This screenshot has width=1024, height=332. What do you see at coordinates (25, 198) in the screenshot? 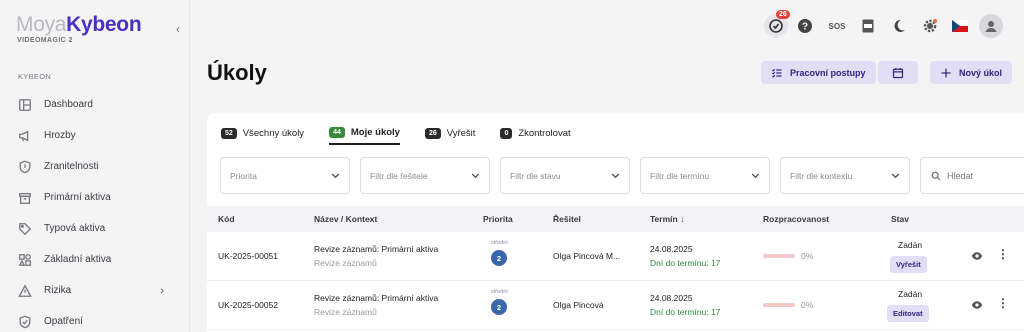
I see `box-icon` at bounding box center [25, 198].